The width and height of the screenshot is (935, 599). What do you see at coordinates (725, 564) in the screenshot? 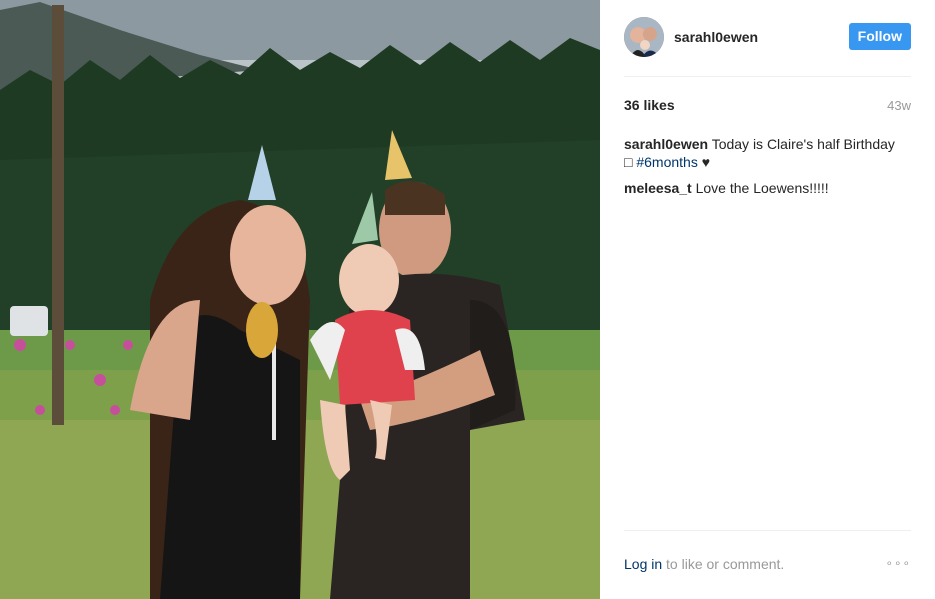
I see `login-prompt-text: to like or comment.` at bounding box center [725, 564].